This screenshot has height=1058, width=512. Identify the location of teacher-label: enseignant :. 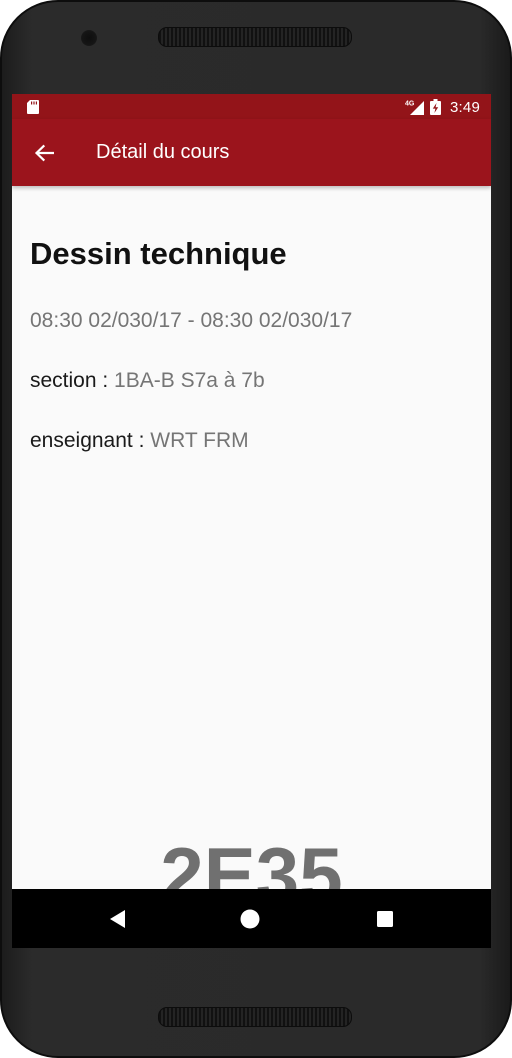
(90, 440).